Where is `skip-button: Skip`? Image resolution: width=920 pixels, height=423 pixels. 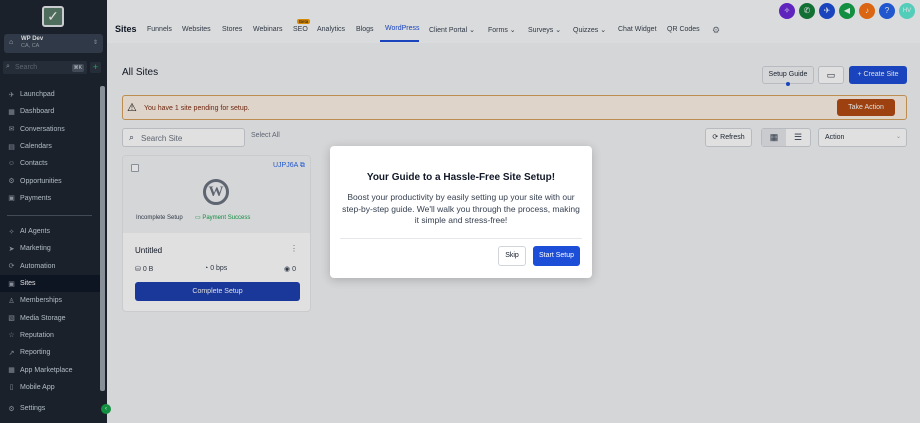 skip-button: Skip is located at coordinates (512, 256).